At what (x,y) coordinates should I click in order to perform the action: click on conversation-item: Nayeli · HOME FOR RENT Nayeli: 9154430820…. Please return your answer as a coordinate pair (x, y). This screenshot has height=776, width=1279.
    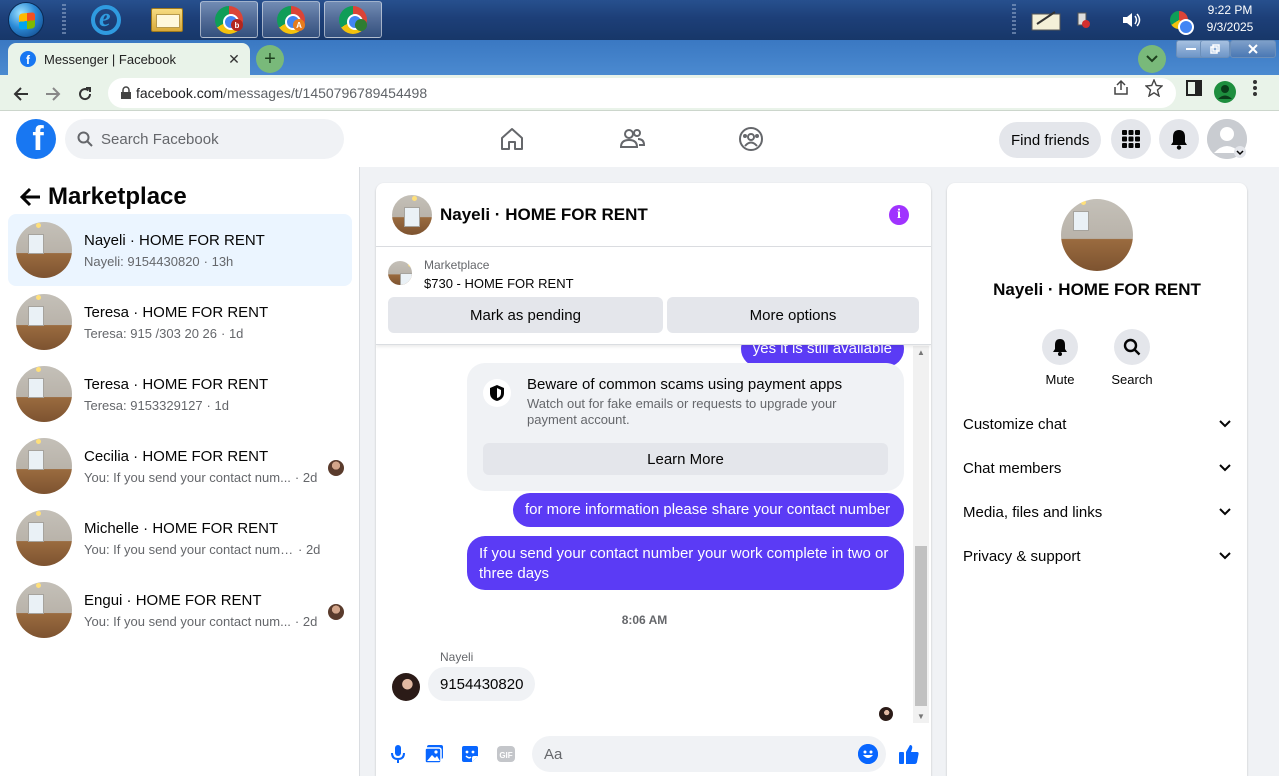
    Looking at the image, I should click on (180, 250).